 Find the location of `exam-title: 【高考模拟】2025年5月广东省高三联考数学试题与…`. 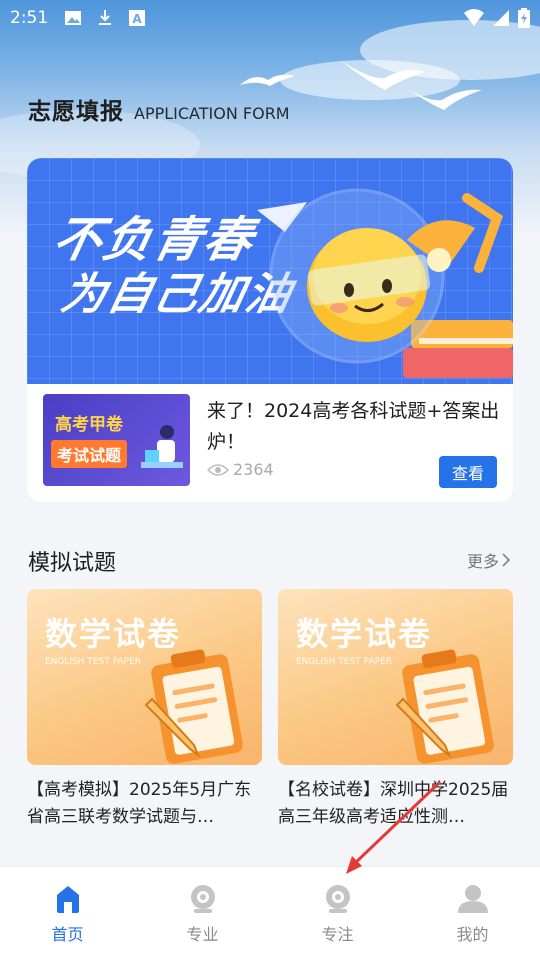

exam-title: 【高考模拟】2025年5月广东省高三联考数学试题与… is located at coordinates (139, 803).